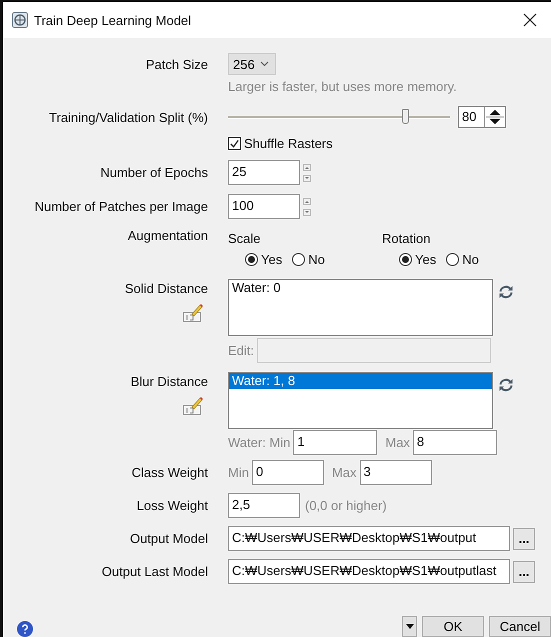 This screenshot has height=637, width=551. I want to click on field-label: Min, so click(238, 472).